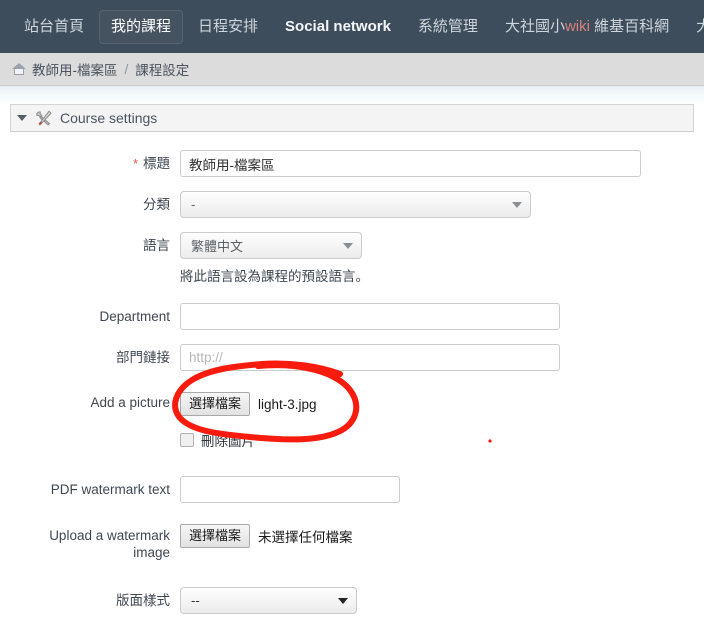  What do you see at coordinates (156, 245) in the screenshot?
I see `label-language: 語言` at bounding box center [156, 245].